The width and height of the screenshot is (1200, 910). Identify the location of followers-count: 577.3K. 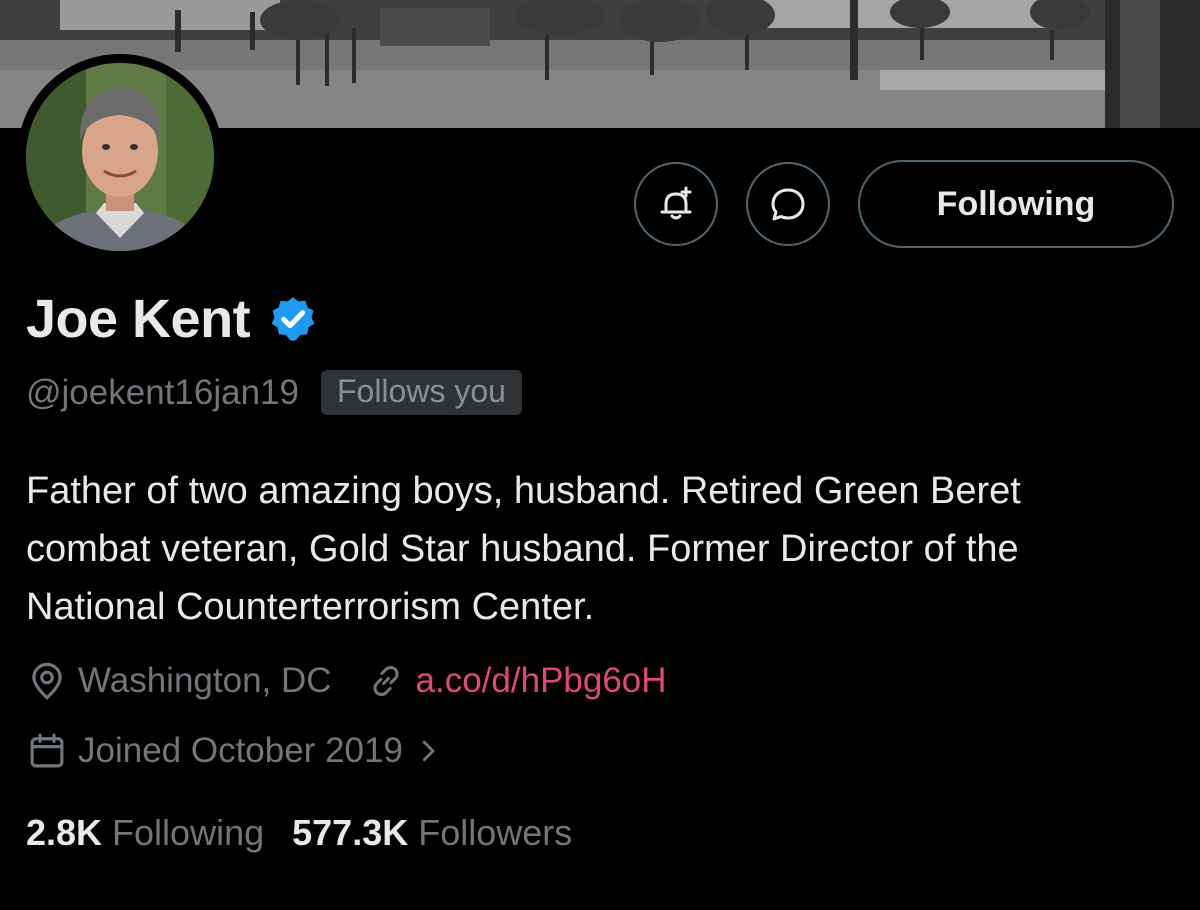
(350, 832).